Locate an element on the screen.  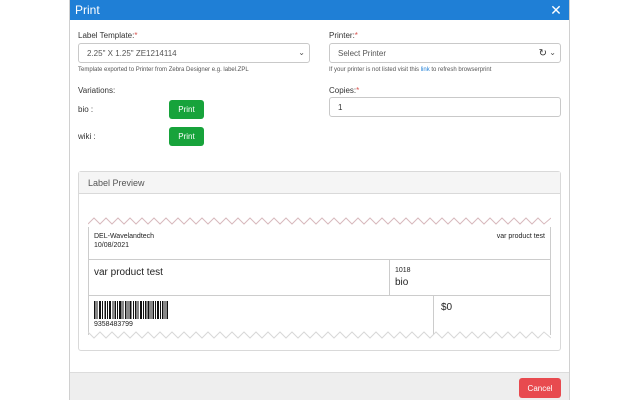
template-label: Label Template:* is located at coordinates (107, 35).